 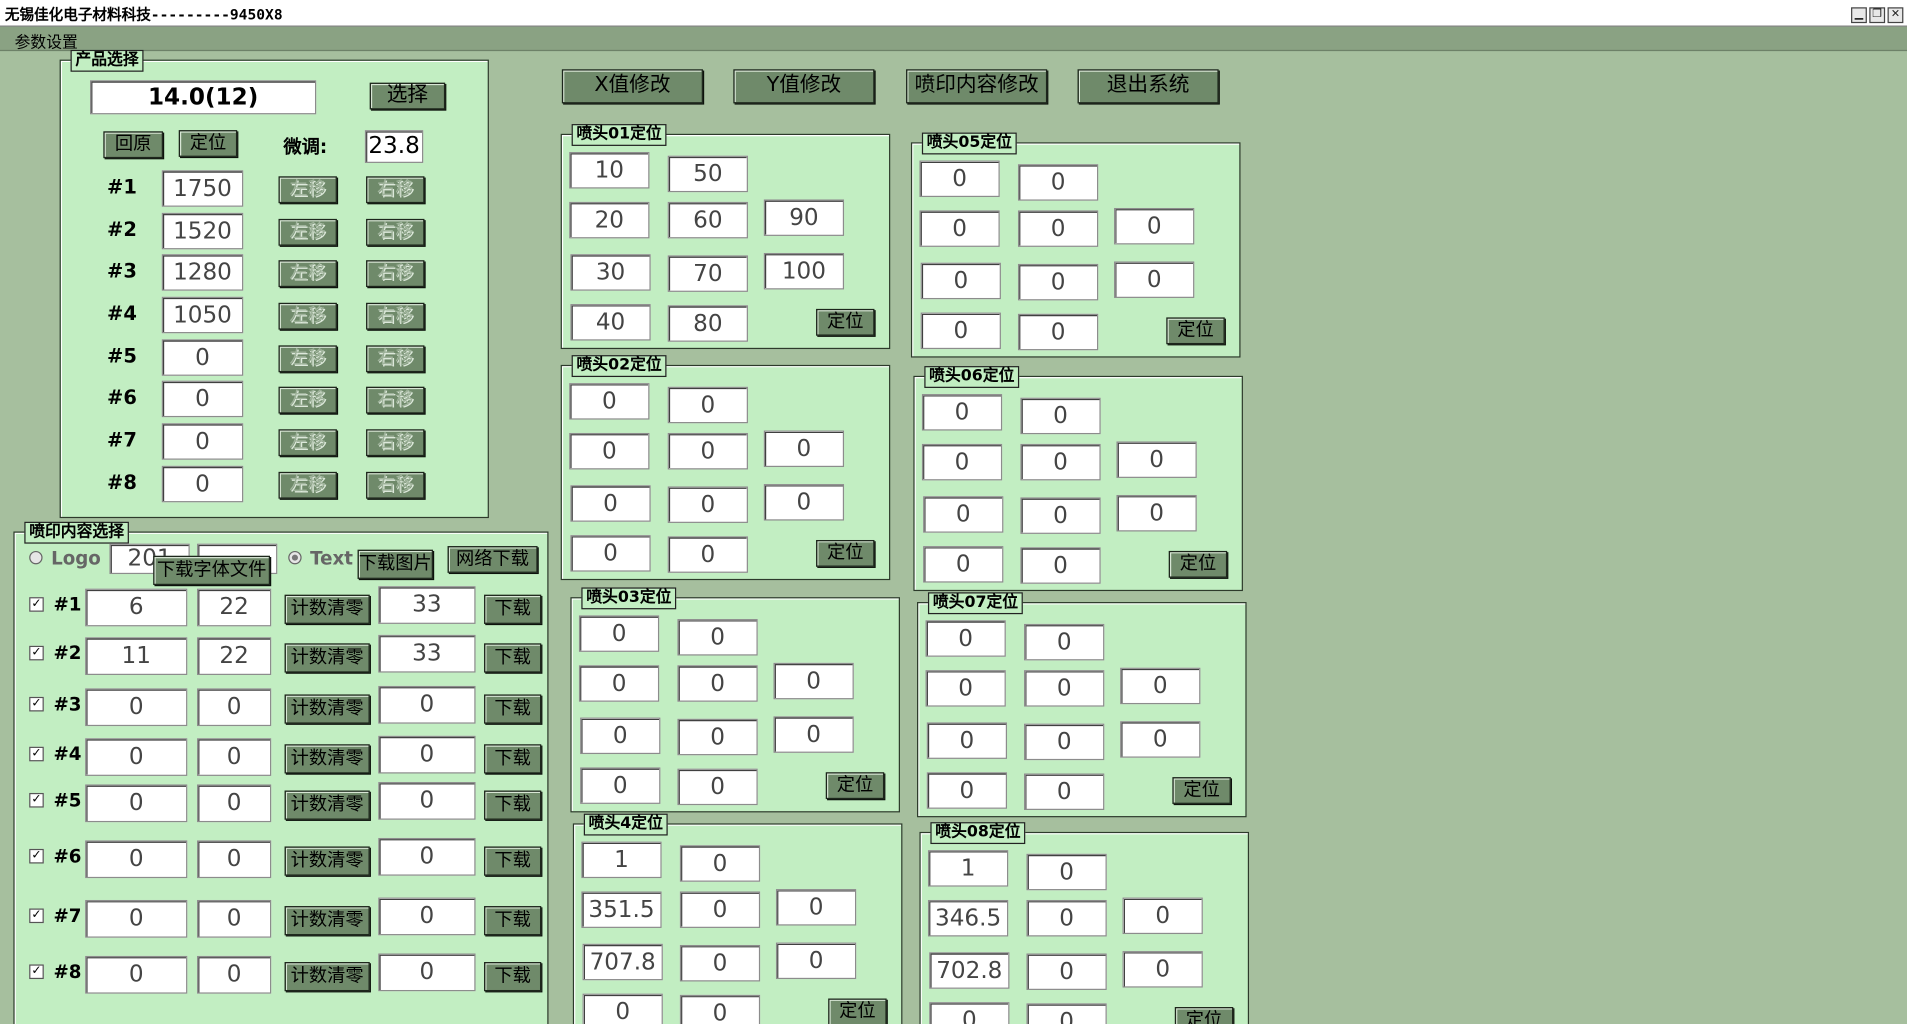 What do you see at coordinates (395, 564) in the screenshot?
I see `download-image-button: 下载图片` at bounding box center [395, 564].